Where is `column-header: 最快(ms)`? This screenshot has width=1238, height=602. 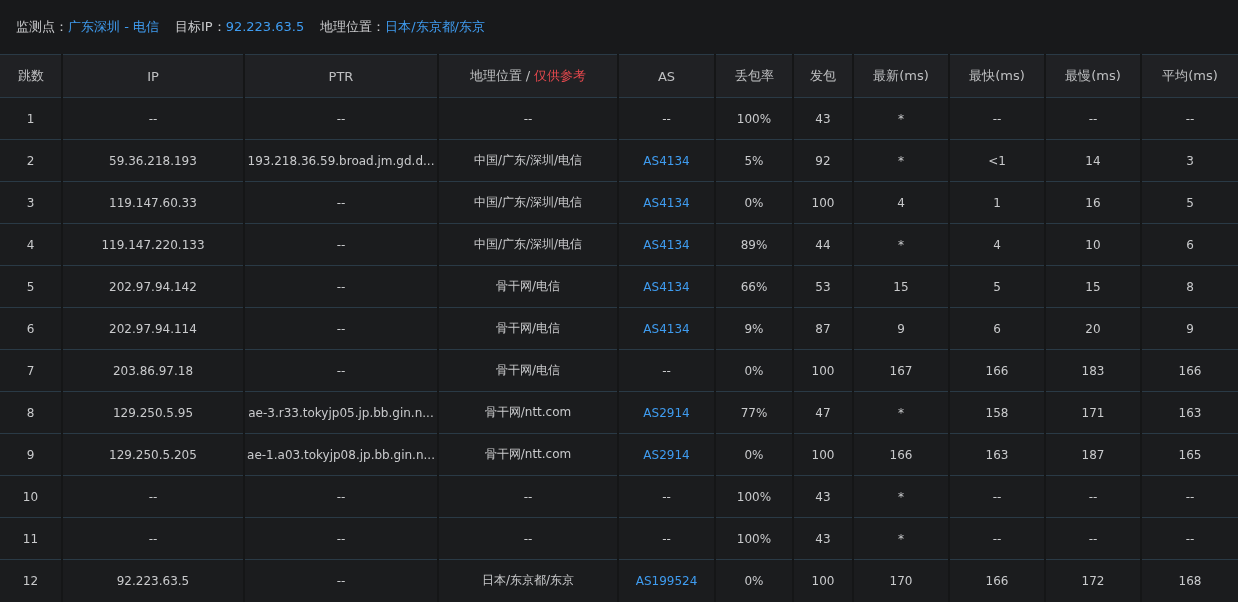 column-header: 最快(ms) is located at coordinates (997, 76).